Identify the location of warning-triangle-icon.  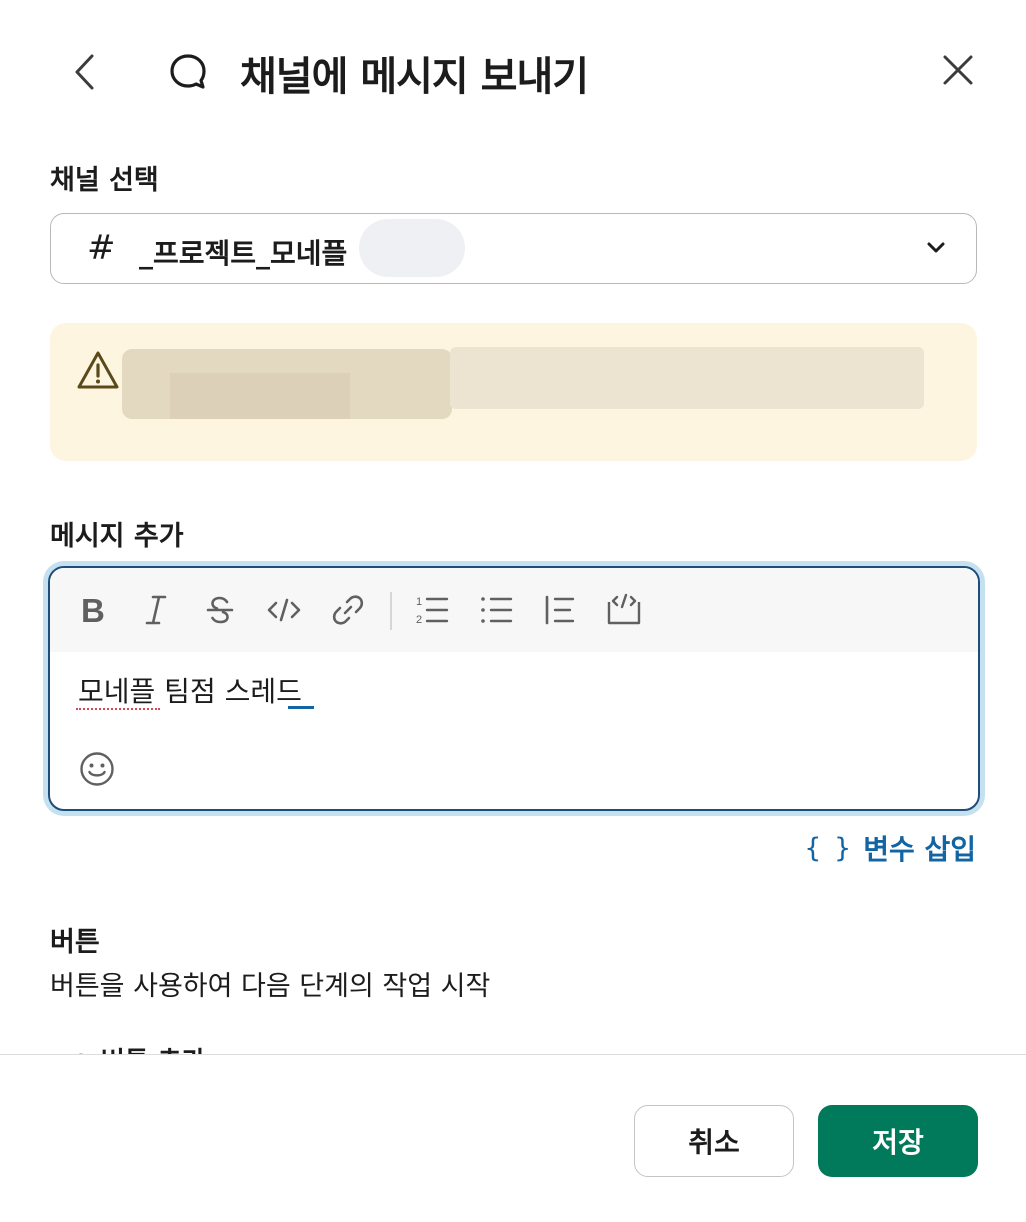
(98, 370).